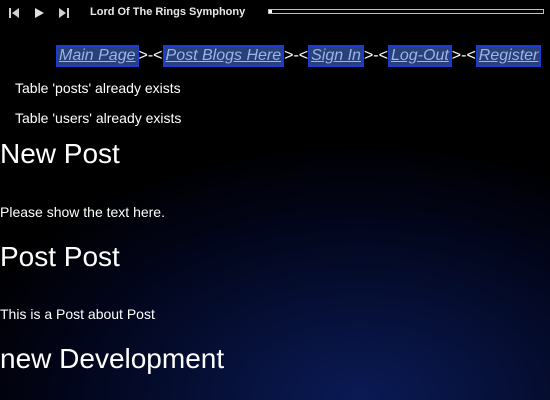 The height and width of the screenshot is (400, 550). Describe the element at coordinates (97, 56) in the screenshot. I see `nav-link-main-page: Main Page` at that location.